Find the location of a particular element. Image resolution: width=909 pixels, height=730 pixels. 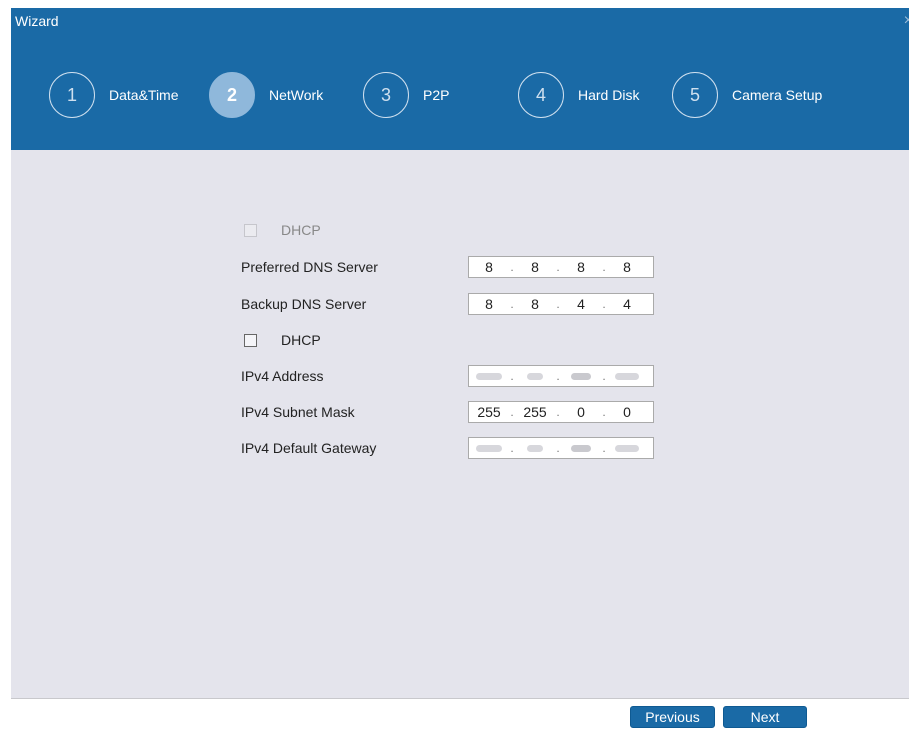

preferred-dns-field: 8. 8. 8. 8 is located at coordinates (561, 267).